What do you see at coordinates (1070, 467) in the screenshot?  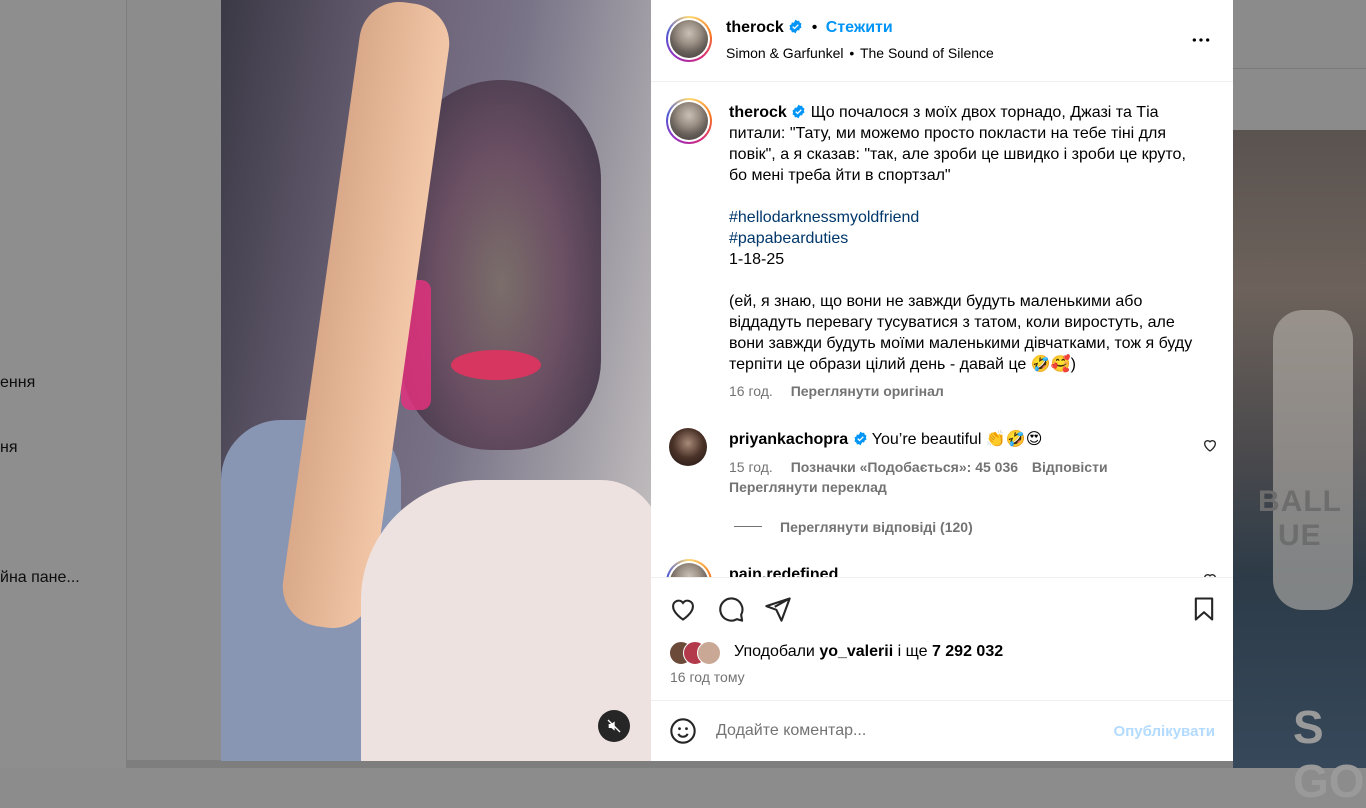 I see `reply-button: Відповісти` at bounding box center [1070, 467].